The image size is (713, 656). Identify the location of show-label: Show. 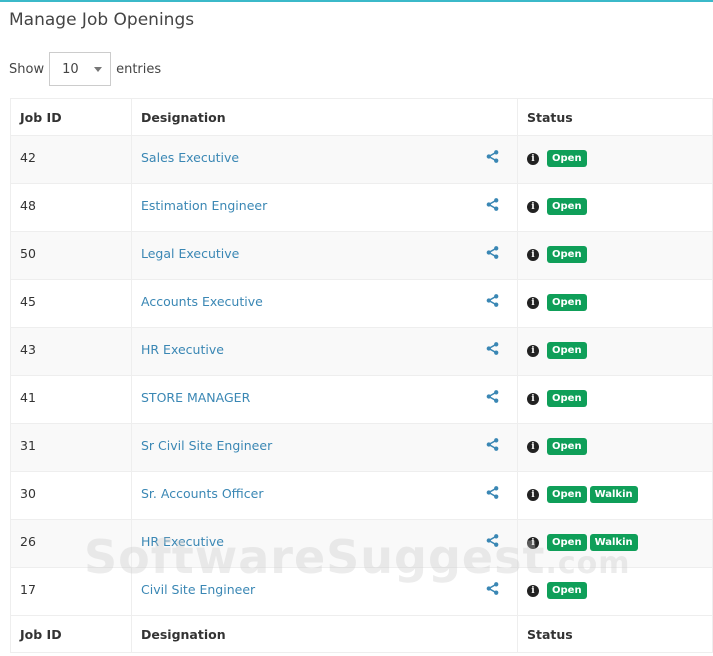
(27, 69).